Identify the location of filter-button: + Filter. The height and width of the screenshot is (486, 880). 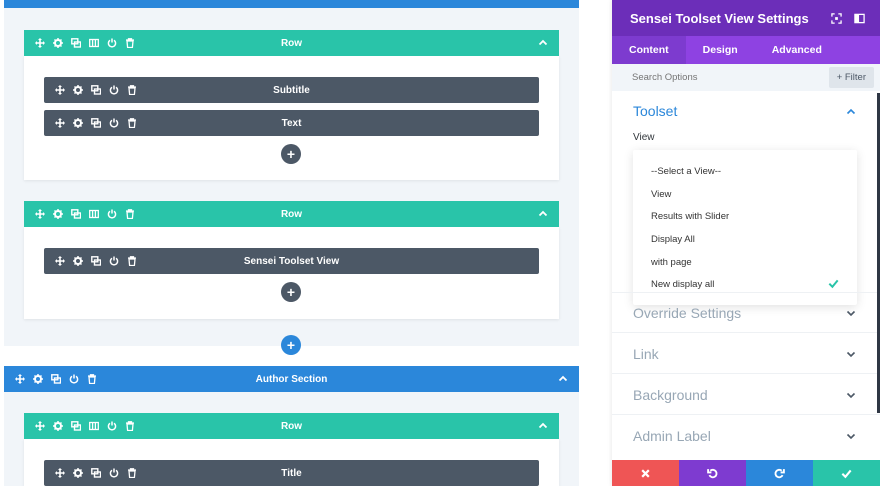
(851, 77).